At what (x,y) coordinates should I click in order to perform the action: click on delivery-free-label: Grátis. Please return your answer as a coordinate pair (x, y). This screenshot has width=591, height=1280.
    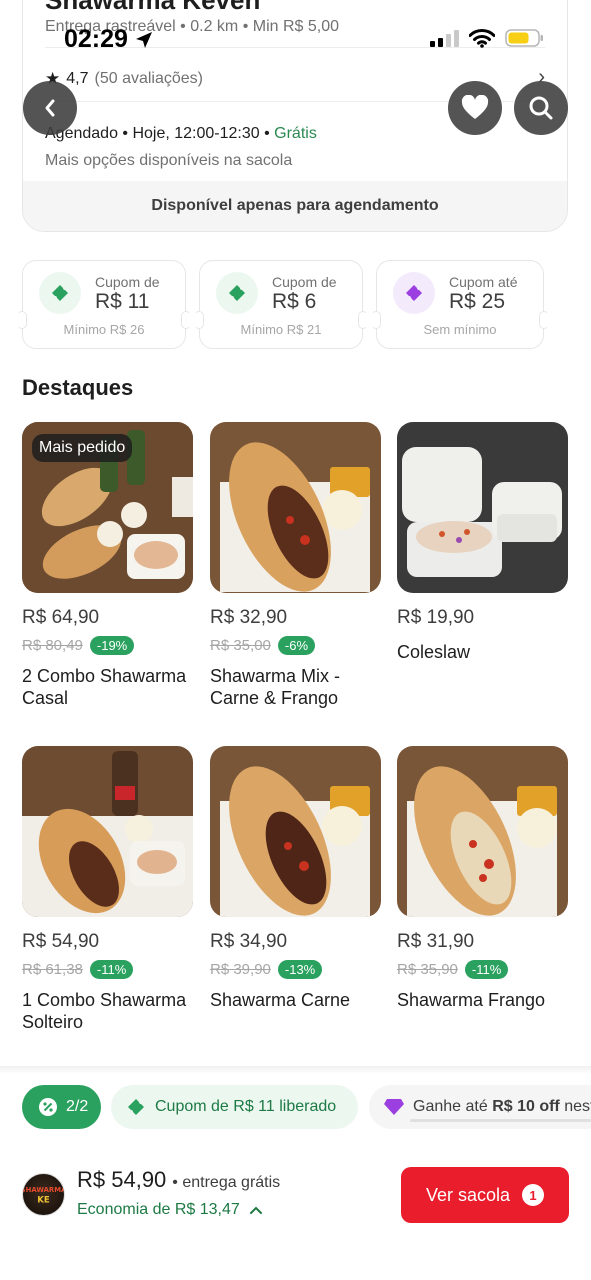
    Looking at the image, I should click on (295, 133).